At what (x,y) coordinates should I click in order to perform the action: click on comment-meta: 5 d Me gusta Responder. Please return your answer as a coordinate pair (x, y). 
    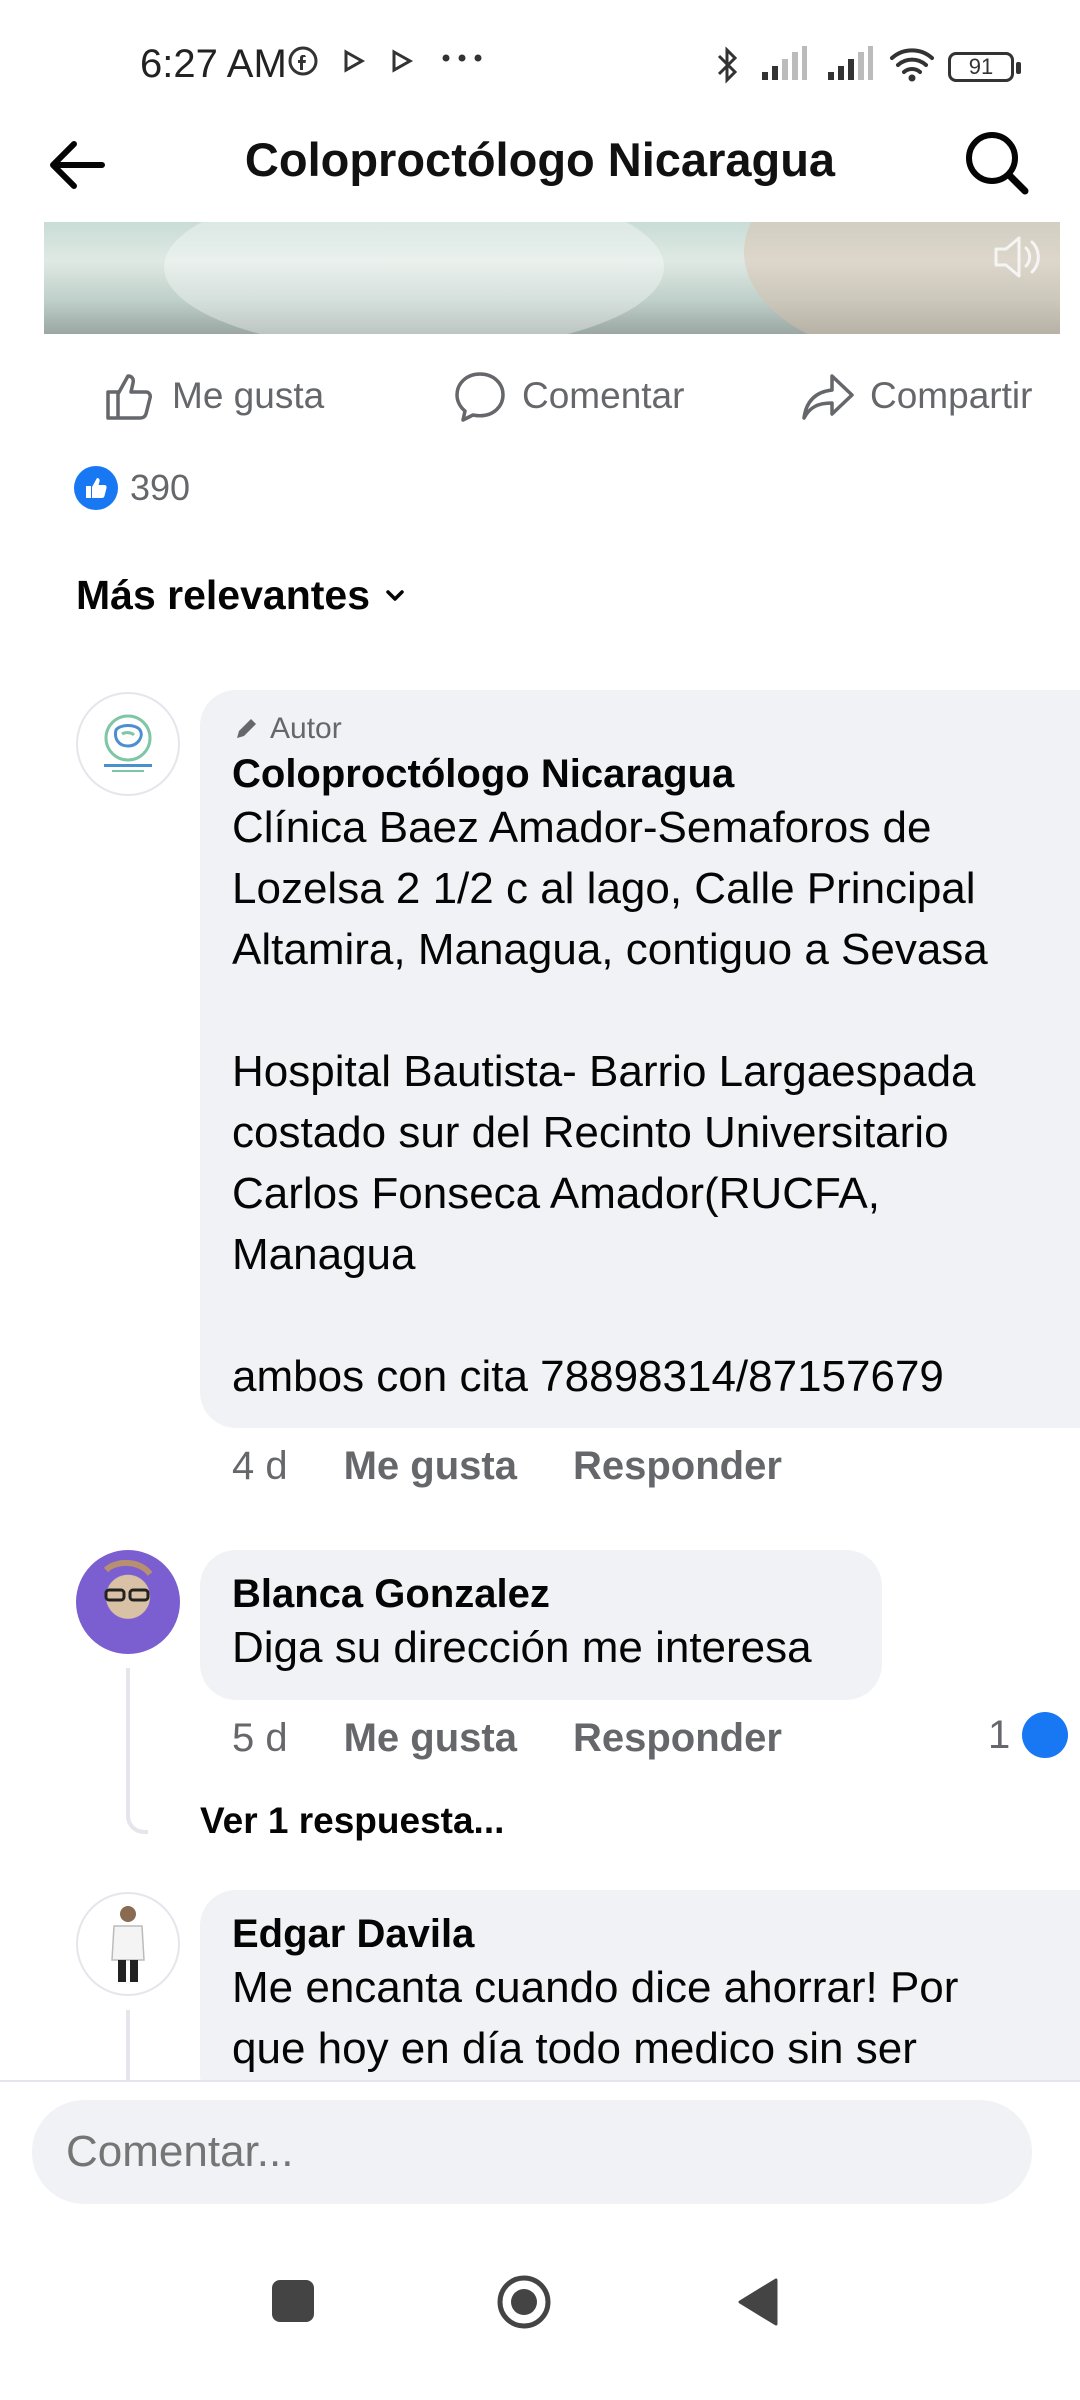
    Looking at the image, I should click on (535, 1738).